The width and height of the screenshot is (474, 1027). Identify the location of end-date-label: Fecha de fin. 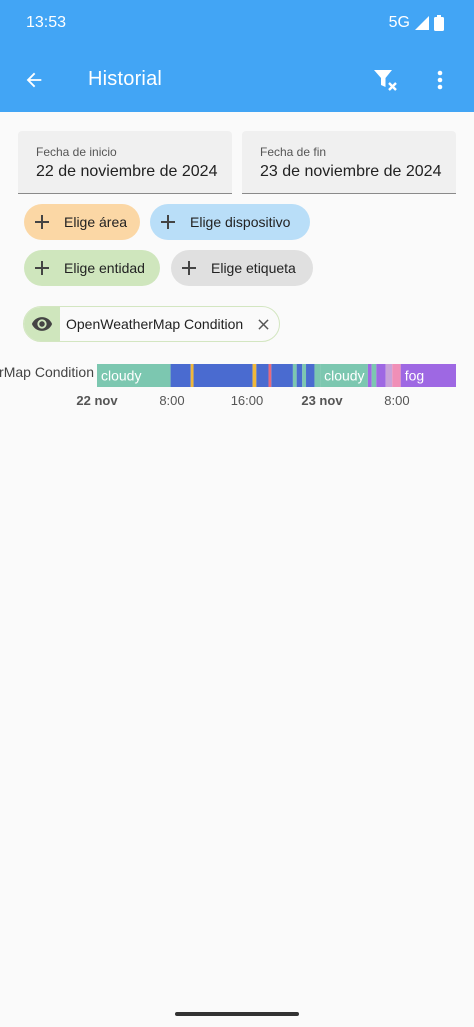
(293, 152).